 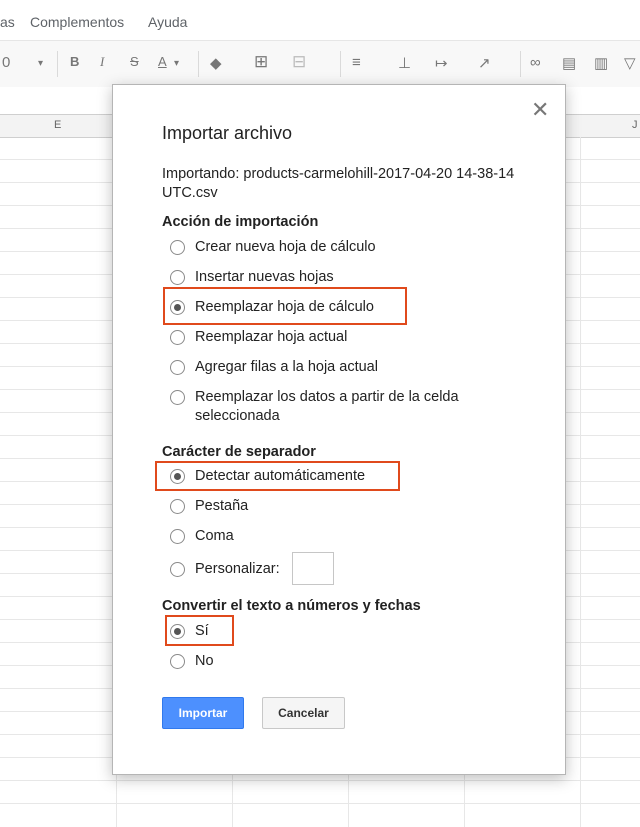 What do you see at coordinates (356, 62) in the screenshot?
I see `align-left-icon: ≡` at bounding box center [356, 62].